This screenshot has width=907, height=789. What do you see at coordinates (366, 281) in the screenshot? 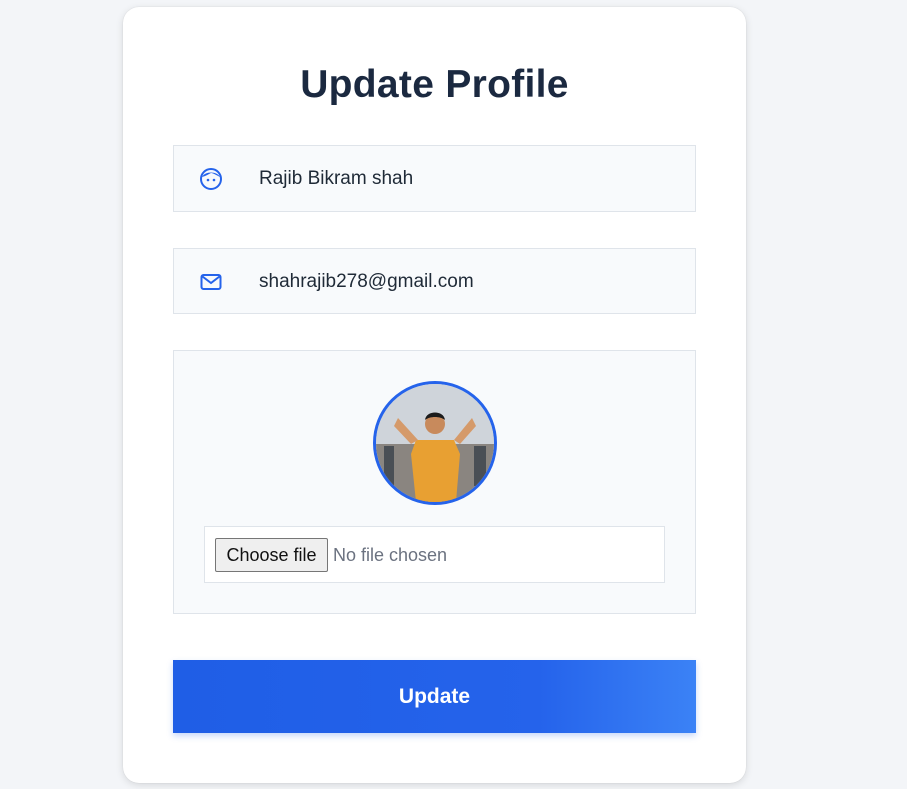
I see `email-value: shahrajib278@gmail.com` at bounding box center [366, 281].